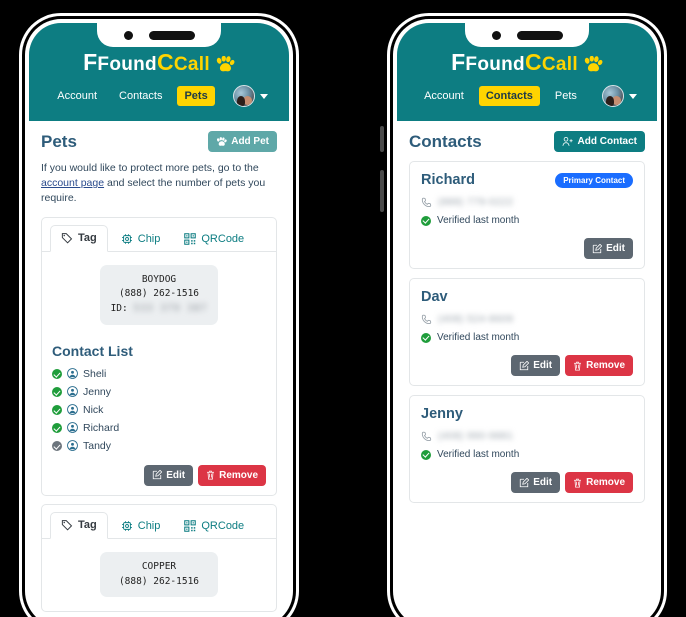 This screenshot has height=617, width=686. What do you see at coordinates (159, 141) in the screenshot?
I see `pets-page-head: Pets Add Pet` at bounding box center [159, 141].